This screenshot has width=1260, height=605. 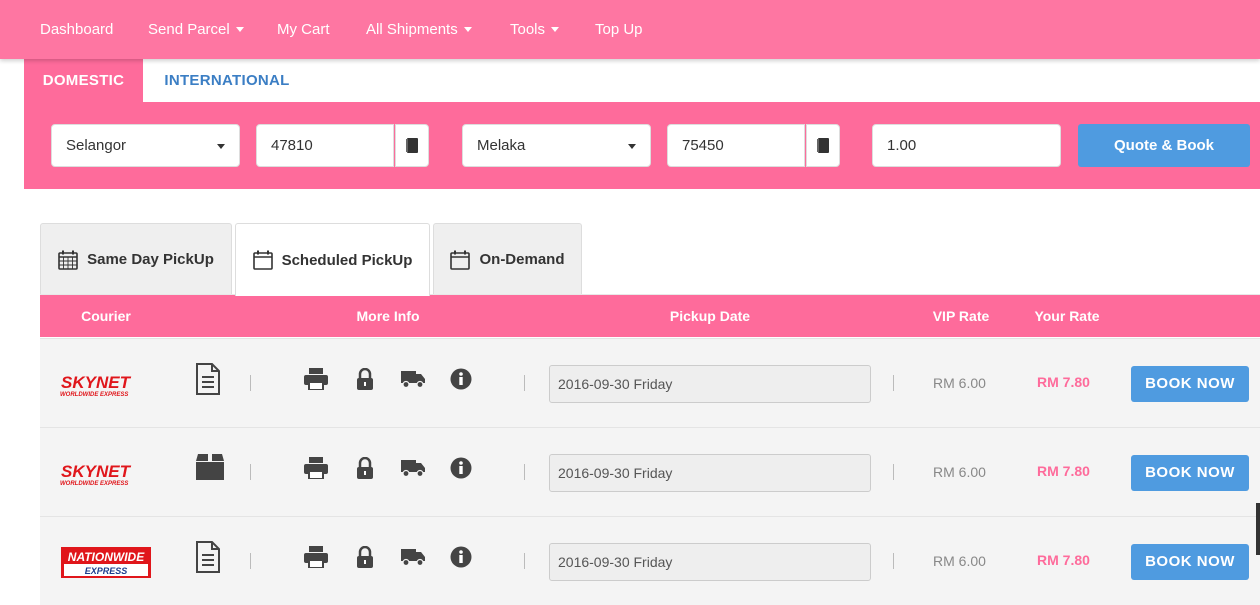 I want to click on nav-send-parcel-label: Send Parcel, so click(x=189, y=29).